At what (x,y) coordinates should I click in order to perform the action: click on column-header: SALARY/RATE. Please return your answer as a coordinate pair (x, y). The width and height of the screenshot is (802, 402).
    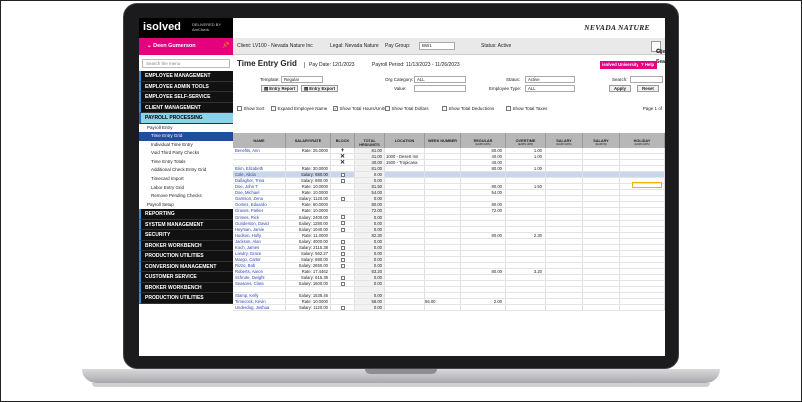
    Looking at the image, I should click on (308, 140).